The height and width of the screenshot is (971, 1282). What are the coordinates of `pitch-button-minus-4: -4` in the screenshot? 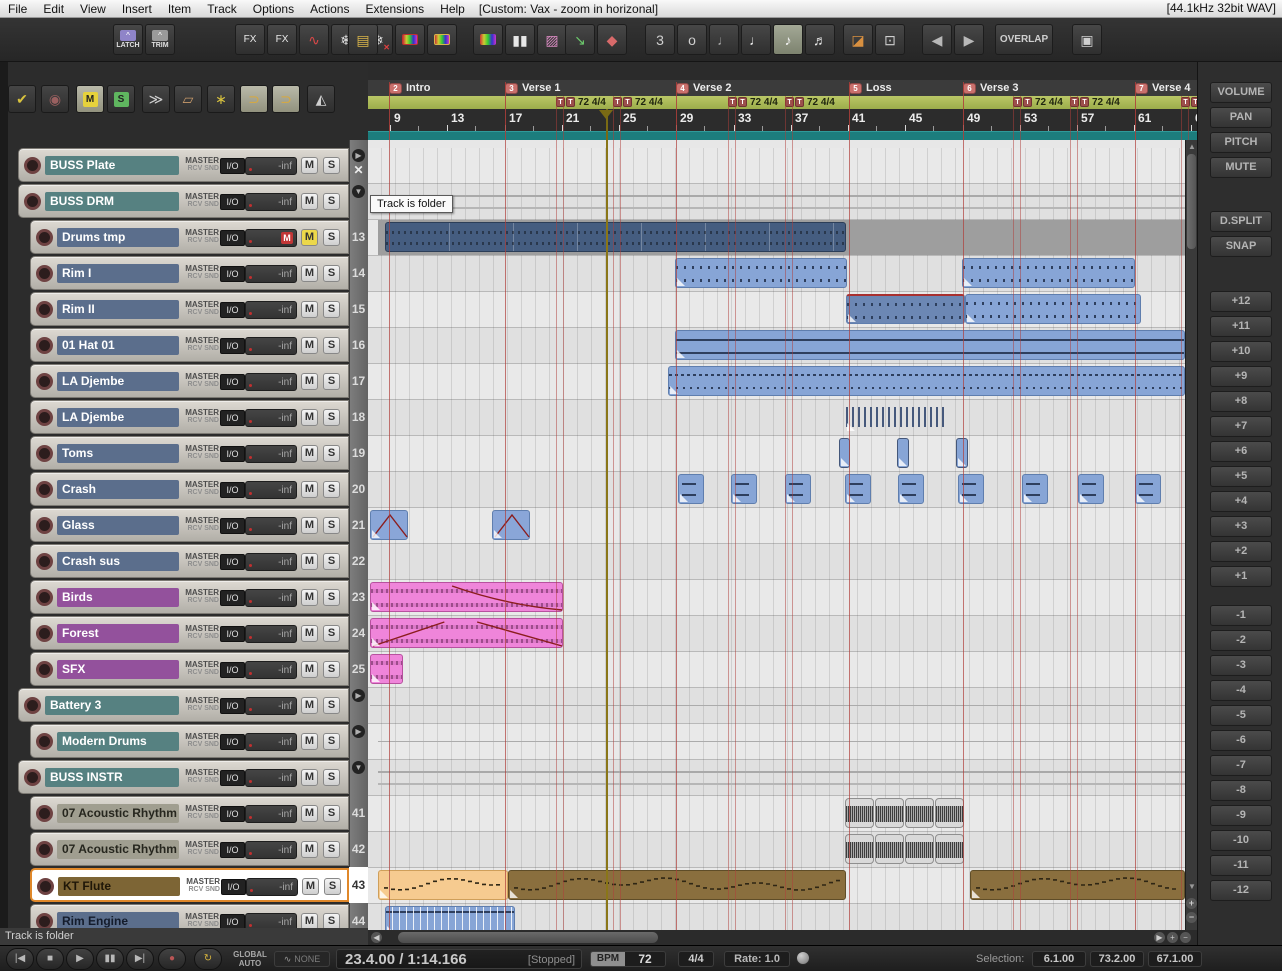 It's located at (1241, 690).